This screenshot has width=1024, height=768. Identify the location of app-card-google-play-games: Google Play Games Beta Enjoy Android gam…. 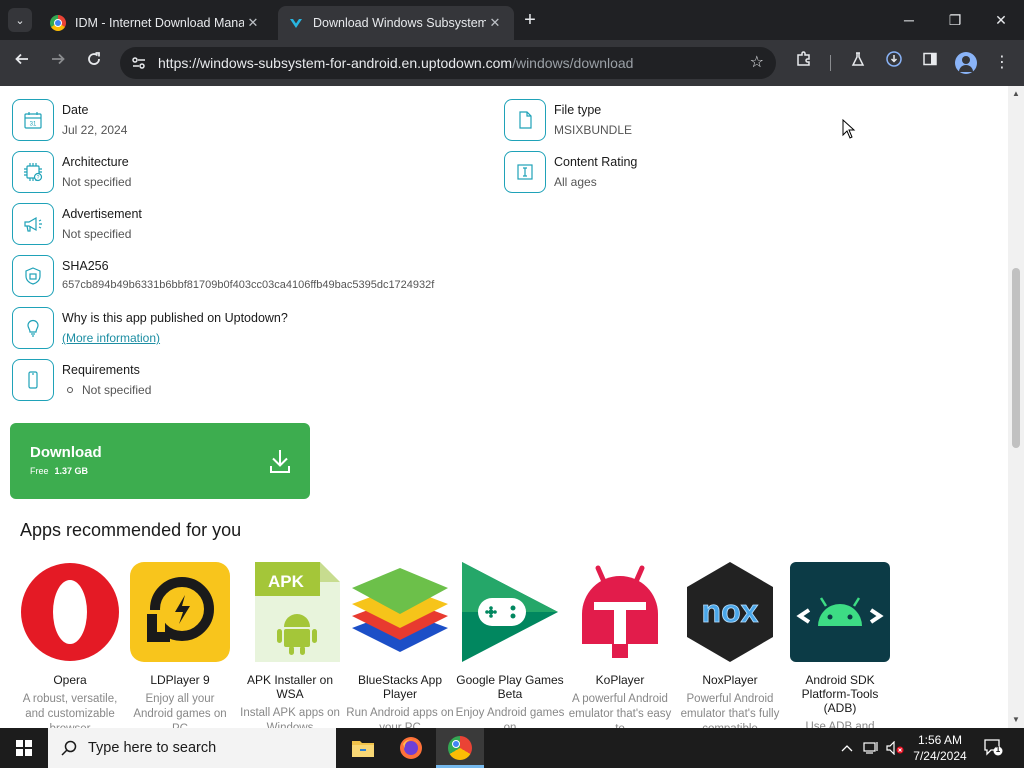
(510, 645).